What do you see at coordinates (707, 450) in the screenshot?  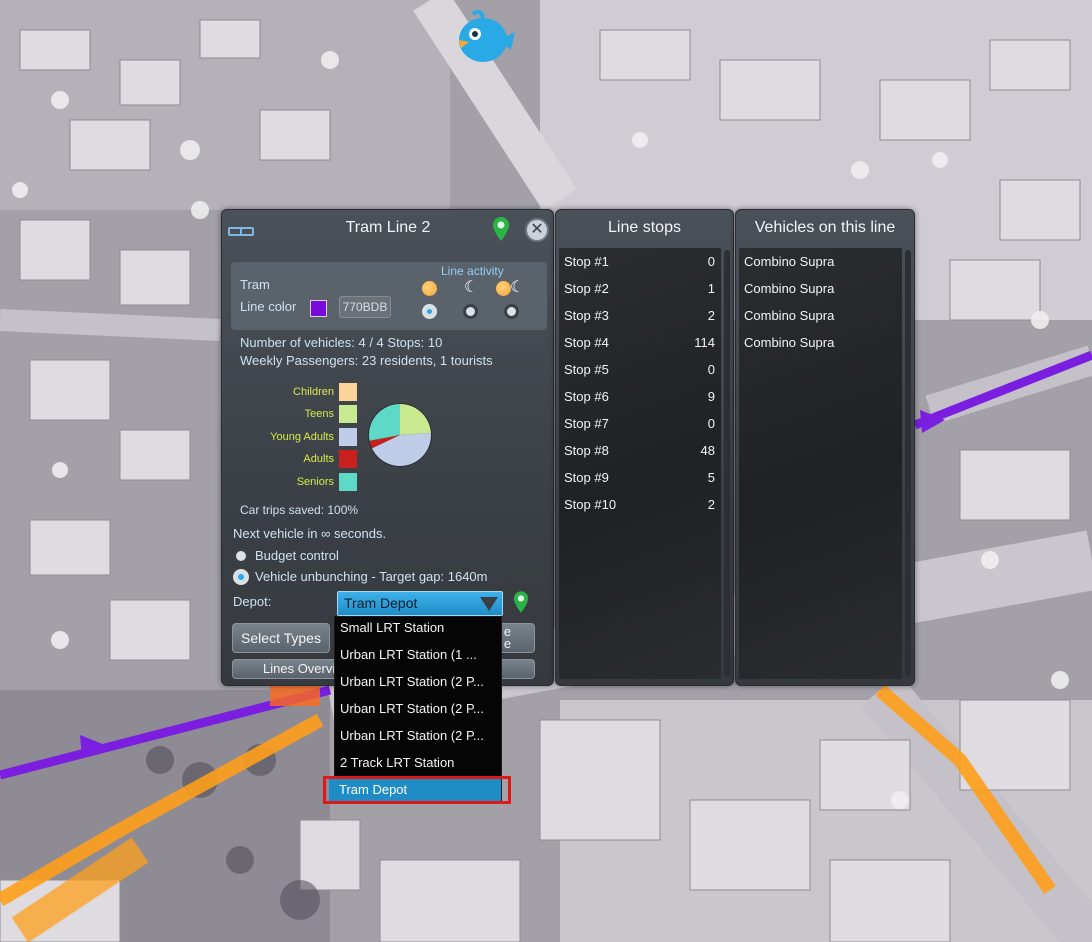 I see `stop-passenger-count: 48` at bounding box center [707, 450].